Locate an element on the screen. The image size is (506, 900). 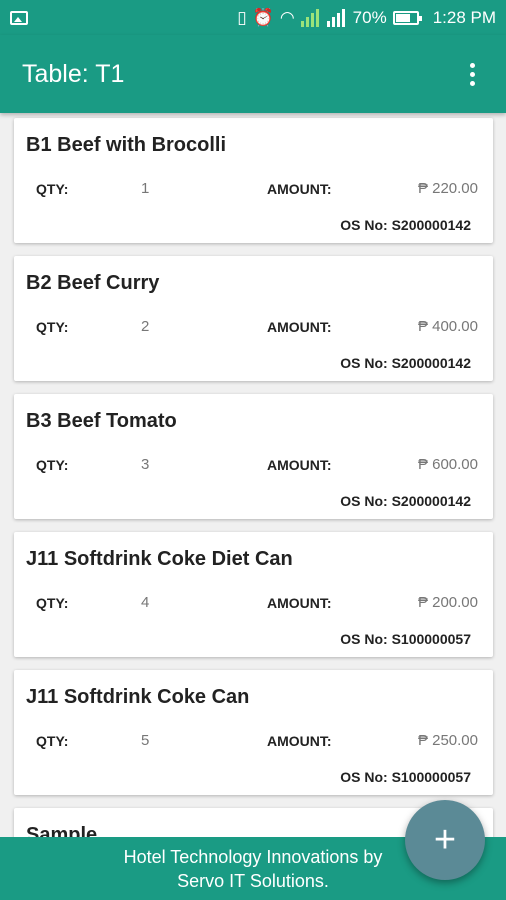
item-name: B1 Beef with Brocolli is located at coordinates (126, 145).